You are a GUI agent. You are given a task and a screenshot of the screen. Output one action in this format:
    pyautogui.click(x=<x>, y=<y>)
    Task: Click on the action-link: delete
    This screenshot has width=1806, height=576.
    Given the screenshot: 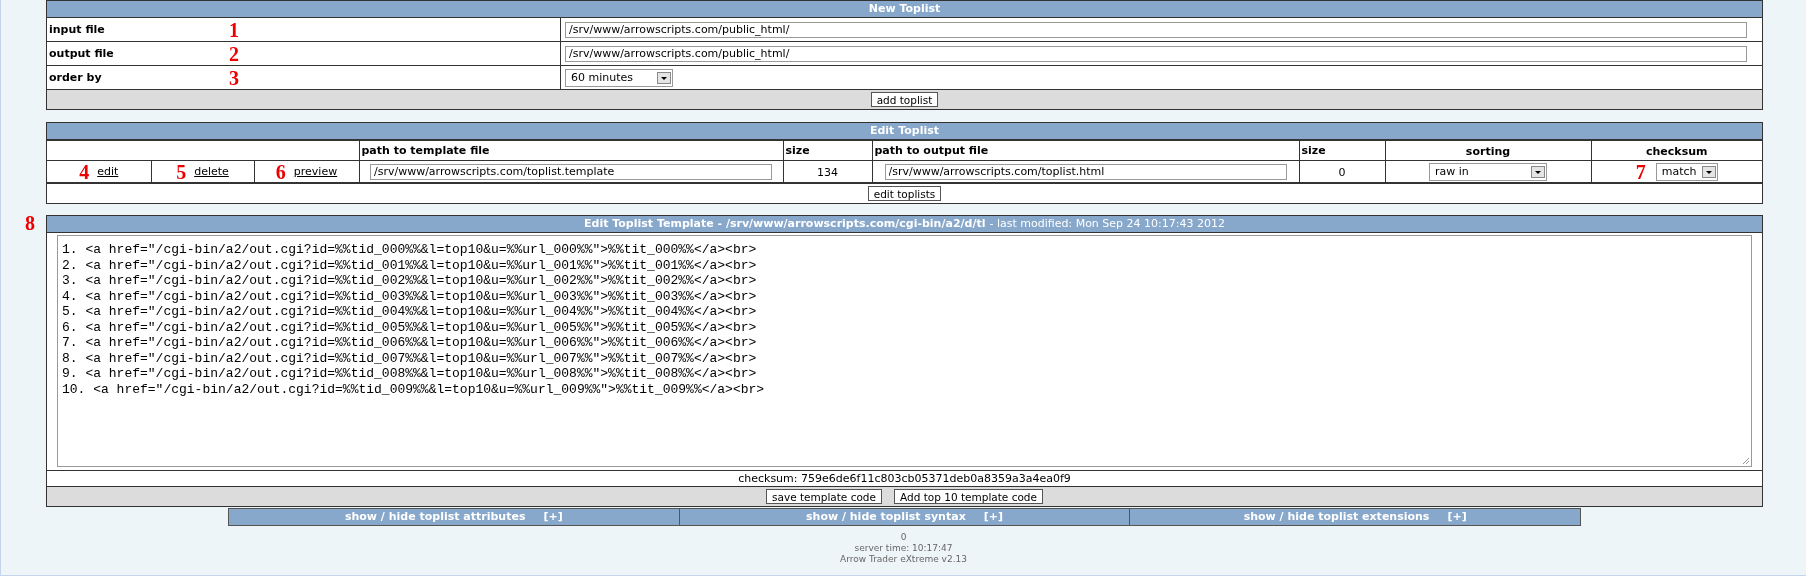 What is the action you would take?
    pyautogui.click(x=211, y=171)
    